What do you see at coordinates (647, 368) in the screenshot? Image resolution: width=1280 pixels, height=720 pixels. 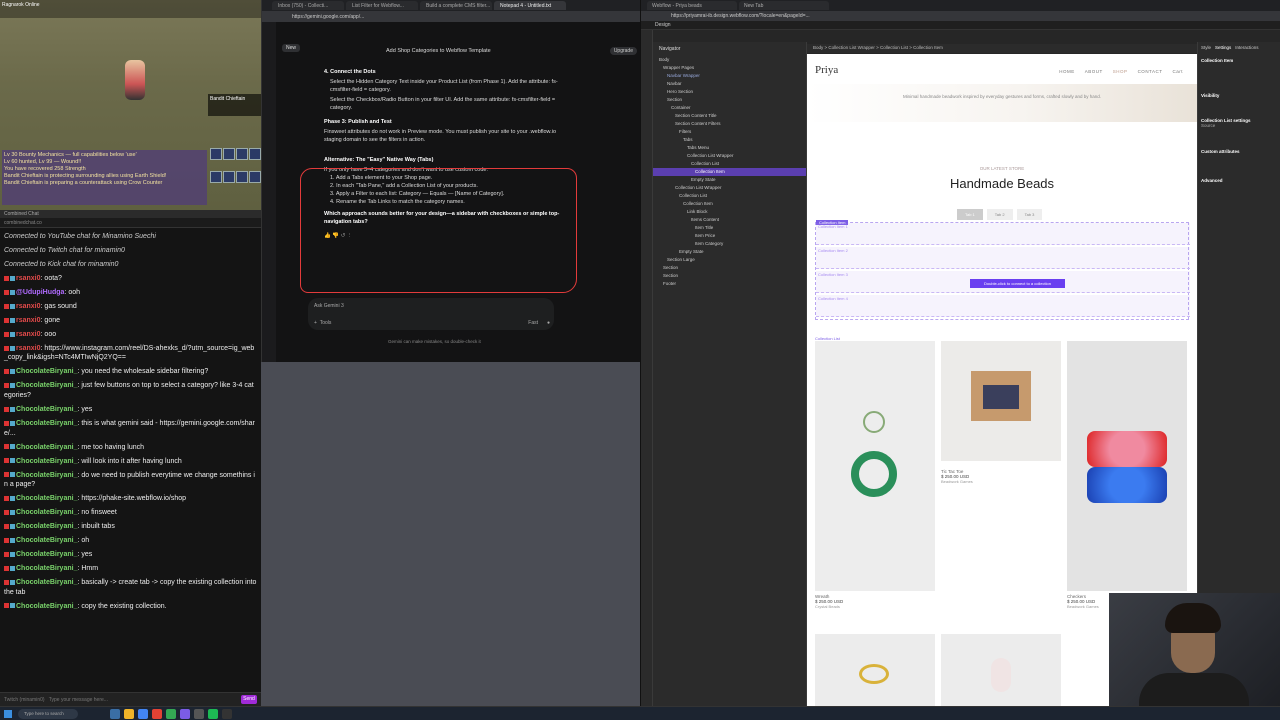 I see `left-toolbar` at bounding box center [647, 368].